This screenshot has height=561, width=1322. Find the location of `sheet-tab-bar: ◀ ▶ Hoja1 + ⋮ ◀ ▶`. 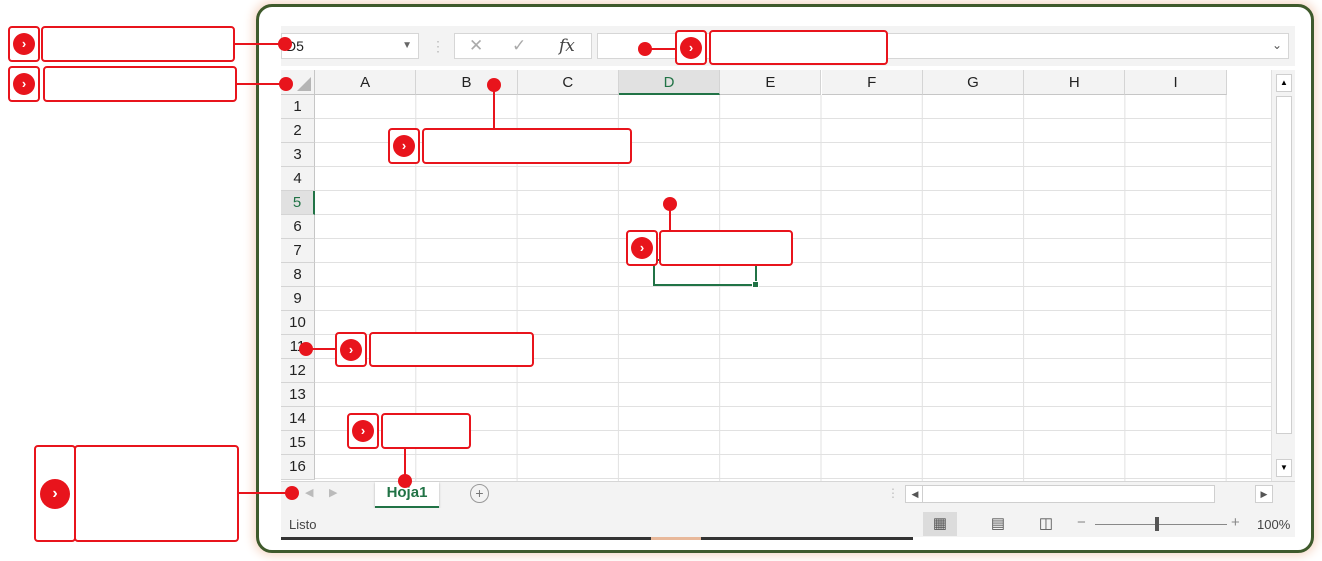

sheet-tab-bar: ◀ ▶ Hoja1 + ⋮ ◀ ▶ is located at coordinates (788, 495).